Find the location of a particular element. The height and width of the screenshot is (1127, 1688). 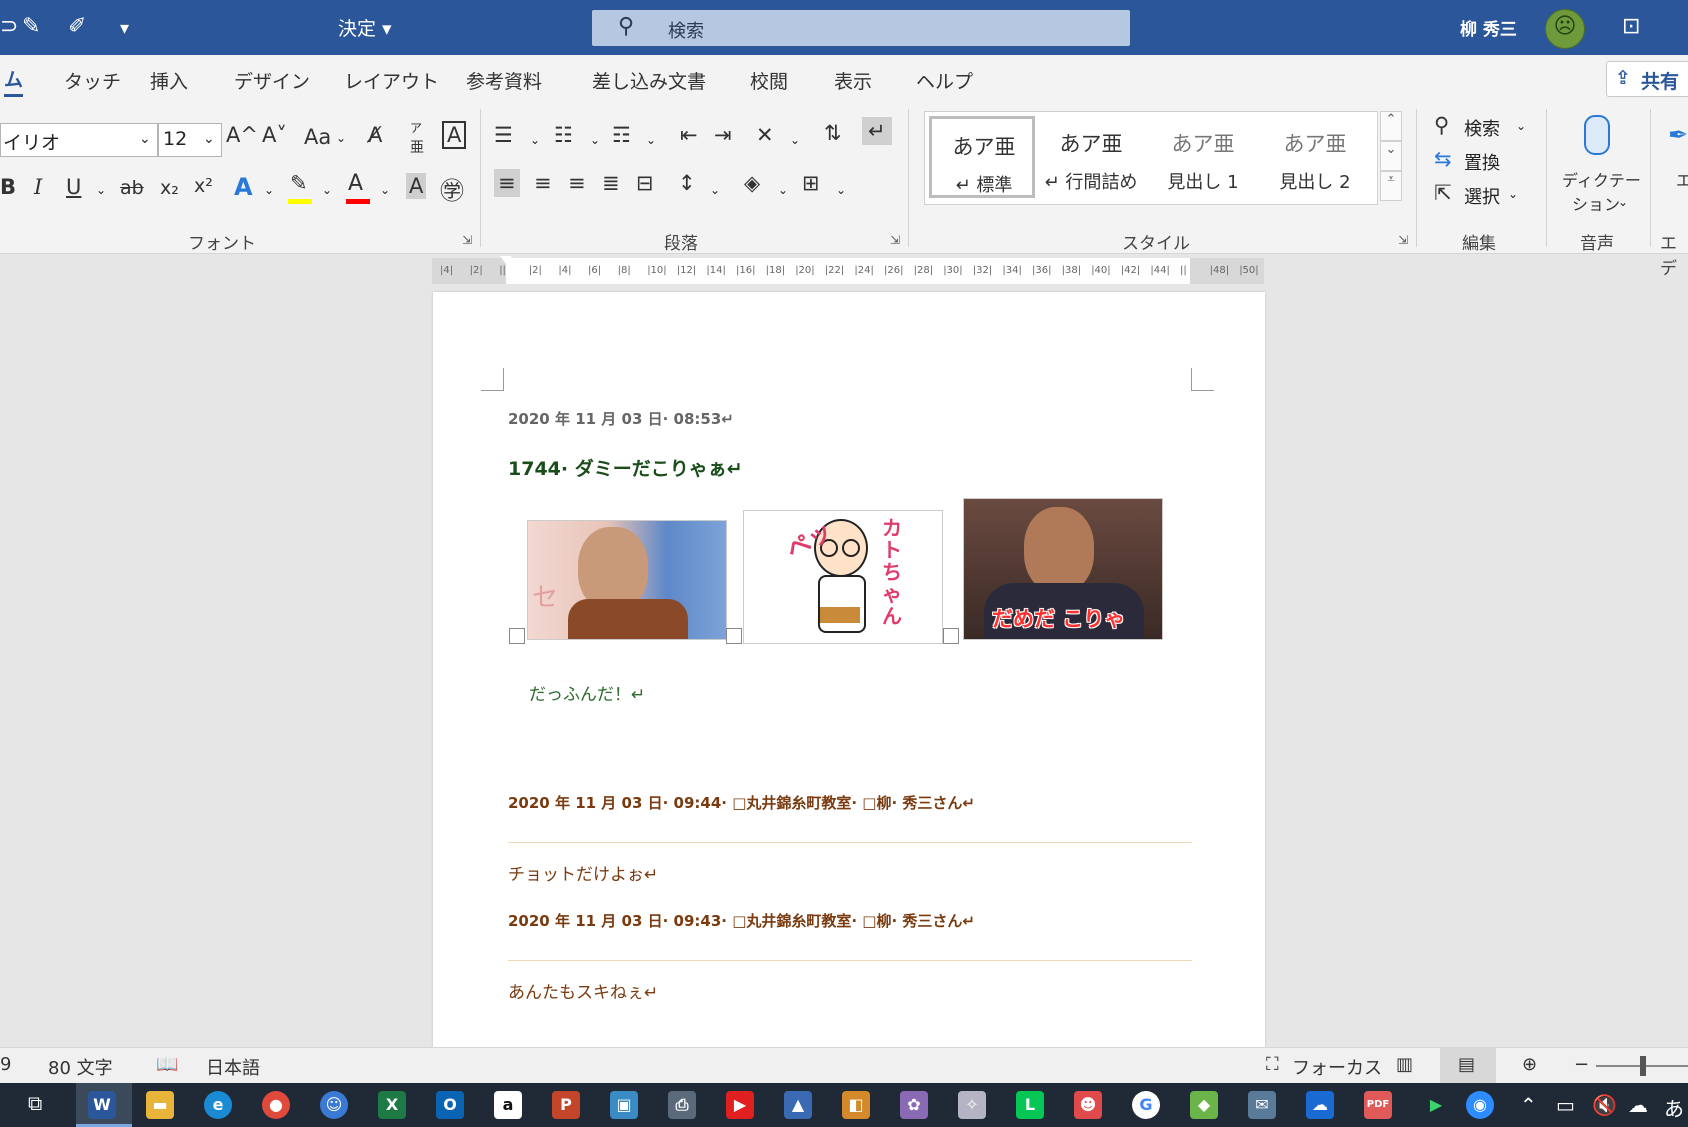

clear-formatting-icon: A̸ is located at coordinates (375, 135).